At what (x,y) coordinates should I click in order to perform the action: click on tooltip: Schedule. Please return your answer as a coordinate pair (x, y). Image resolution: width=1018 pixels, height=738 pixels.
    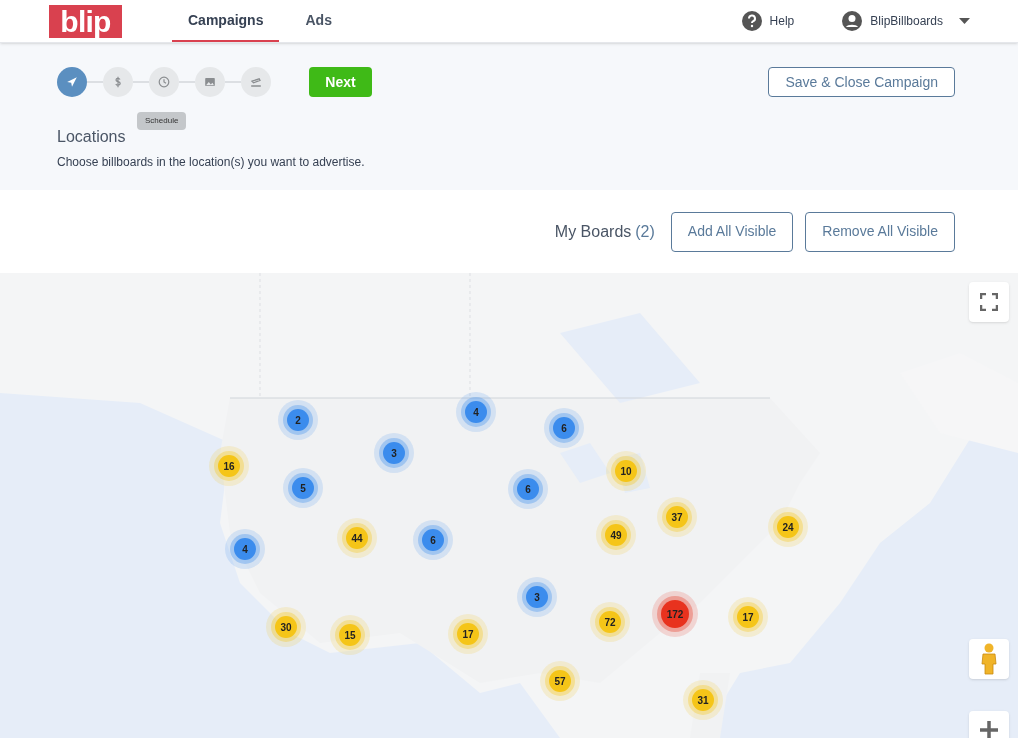
    Looking at the image, I should click on (162, 121).